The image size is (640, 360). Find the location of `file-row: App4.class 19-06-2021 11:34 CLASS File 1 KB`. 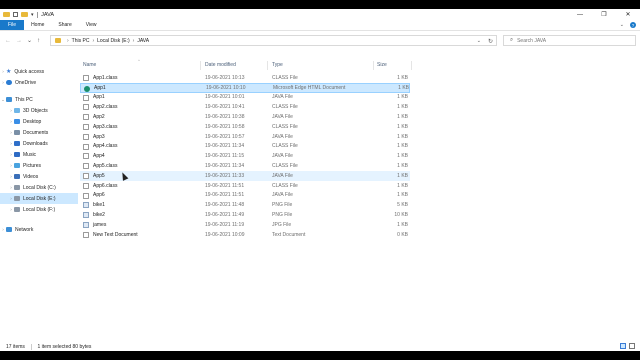

file-row: App4.class 19-06-2021 11:34 CLASS File 1 KB is located at coordinates (245, 147).